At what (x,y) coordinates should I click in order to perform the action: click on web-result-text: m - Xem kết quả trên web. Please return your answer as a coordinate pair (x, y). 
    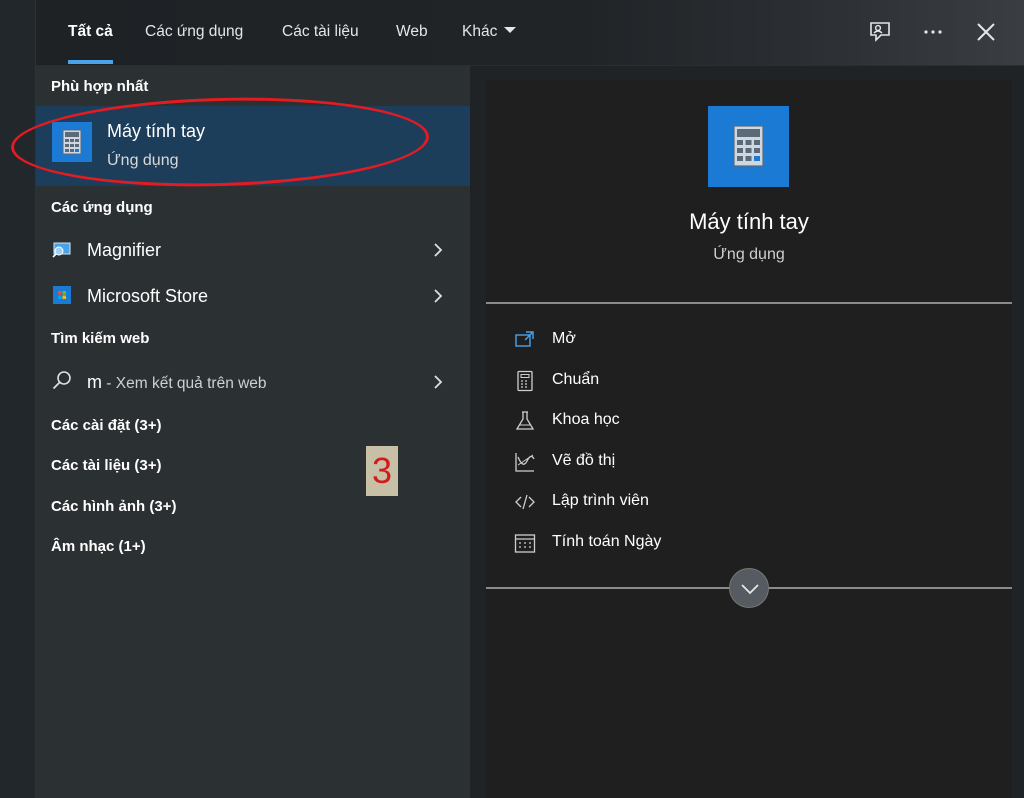
    Looking at the image, I should click on (177, 382).